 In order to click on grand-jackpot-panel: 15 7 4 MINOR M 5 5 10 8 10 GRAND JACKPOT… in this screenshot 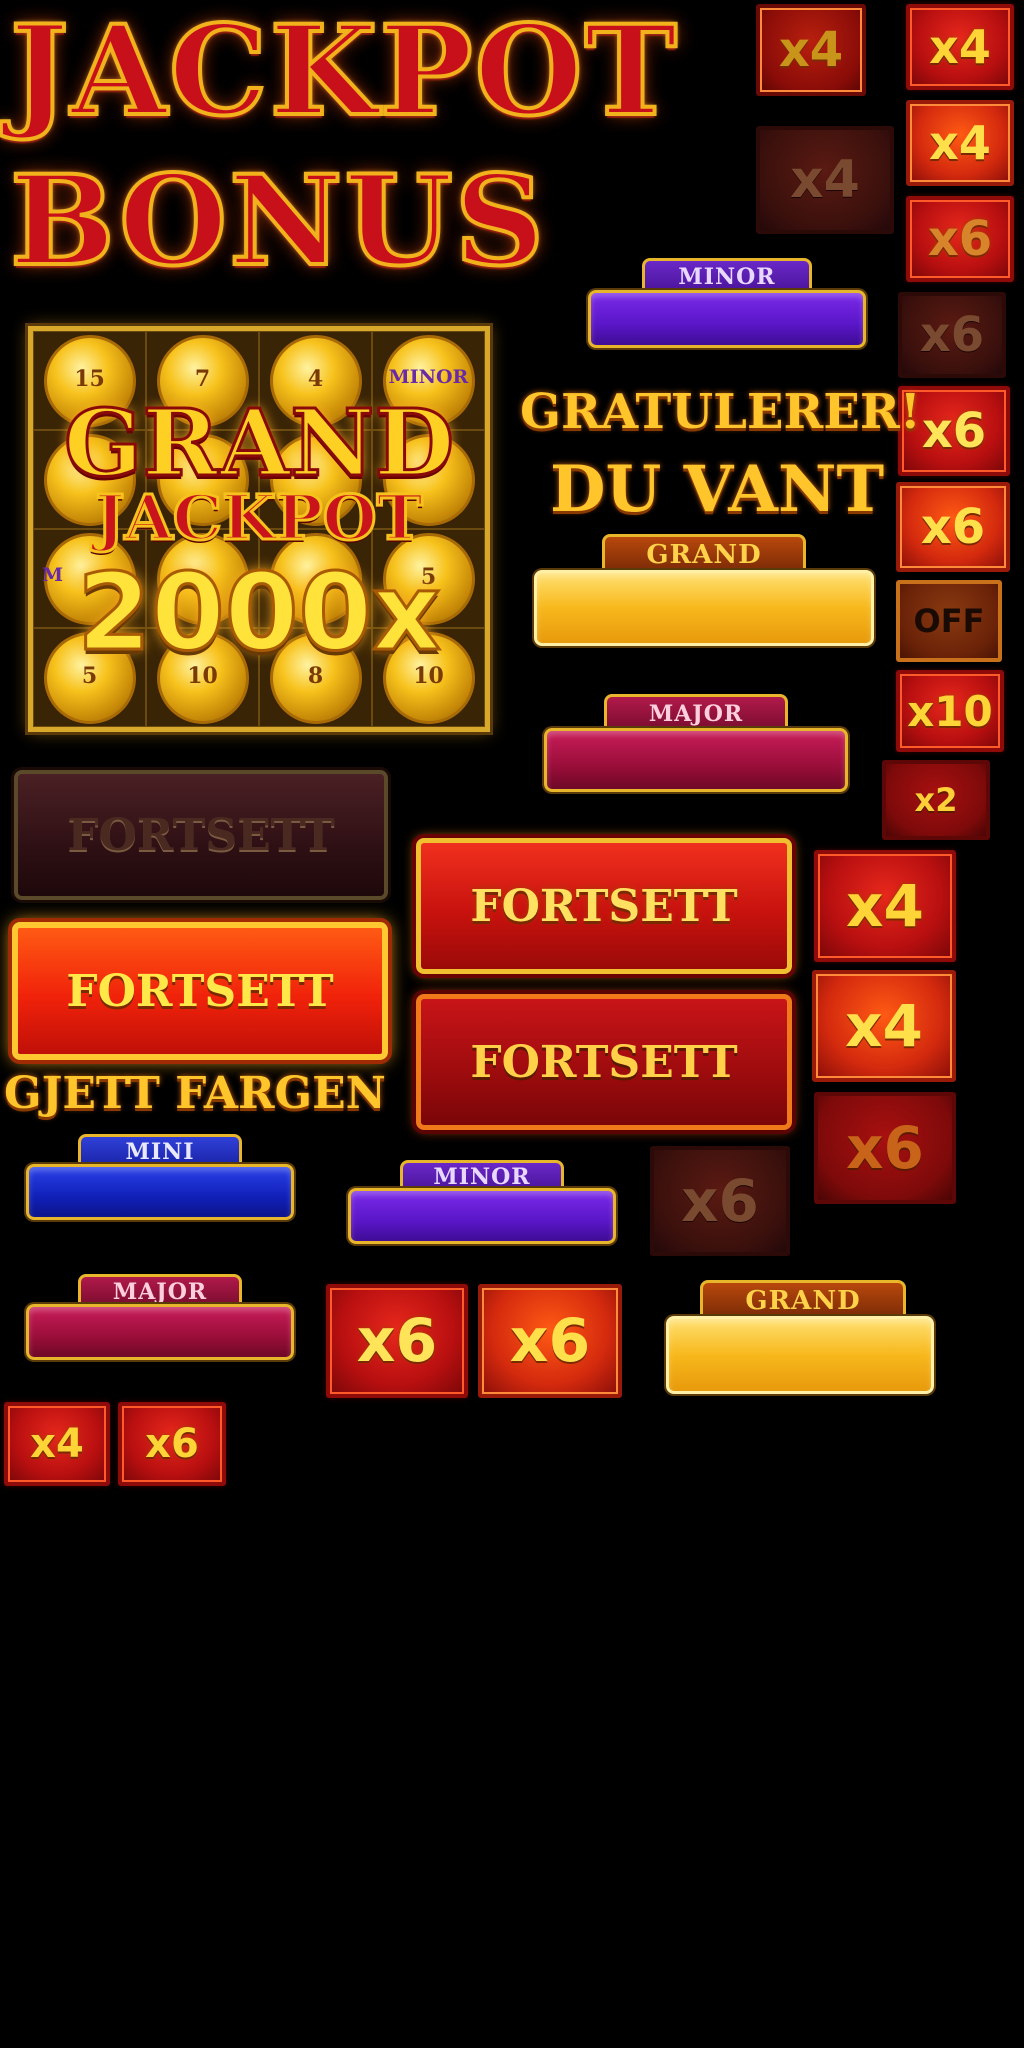, I will do `click(259, 529)`.